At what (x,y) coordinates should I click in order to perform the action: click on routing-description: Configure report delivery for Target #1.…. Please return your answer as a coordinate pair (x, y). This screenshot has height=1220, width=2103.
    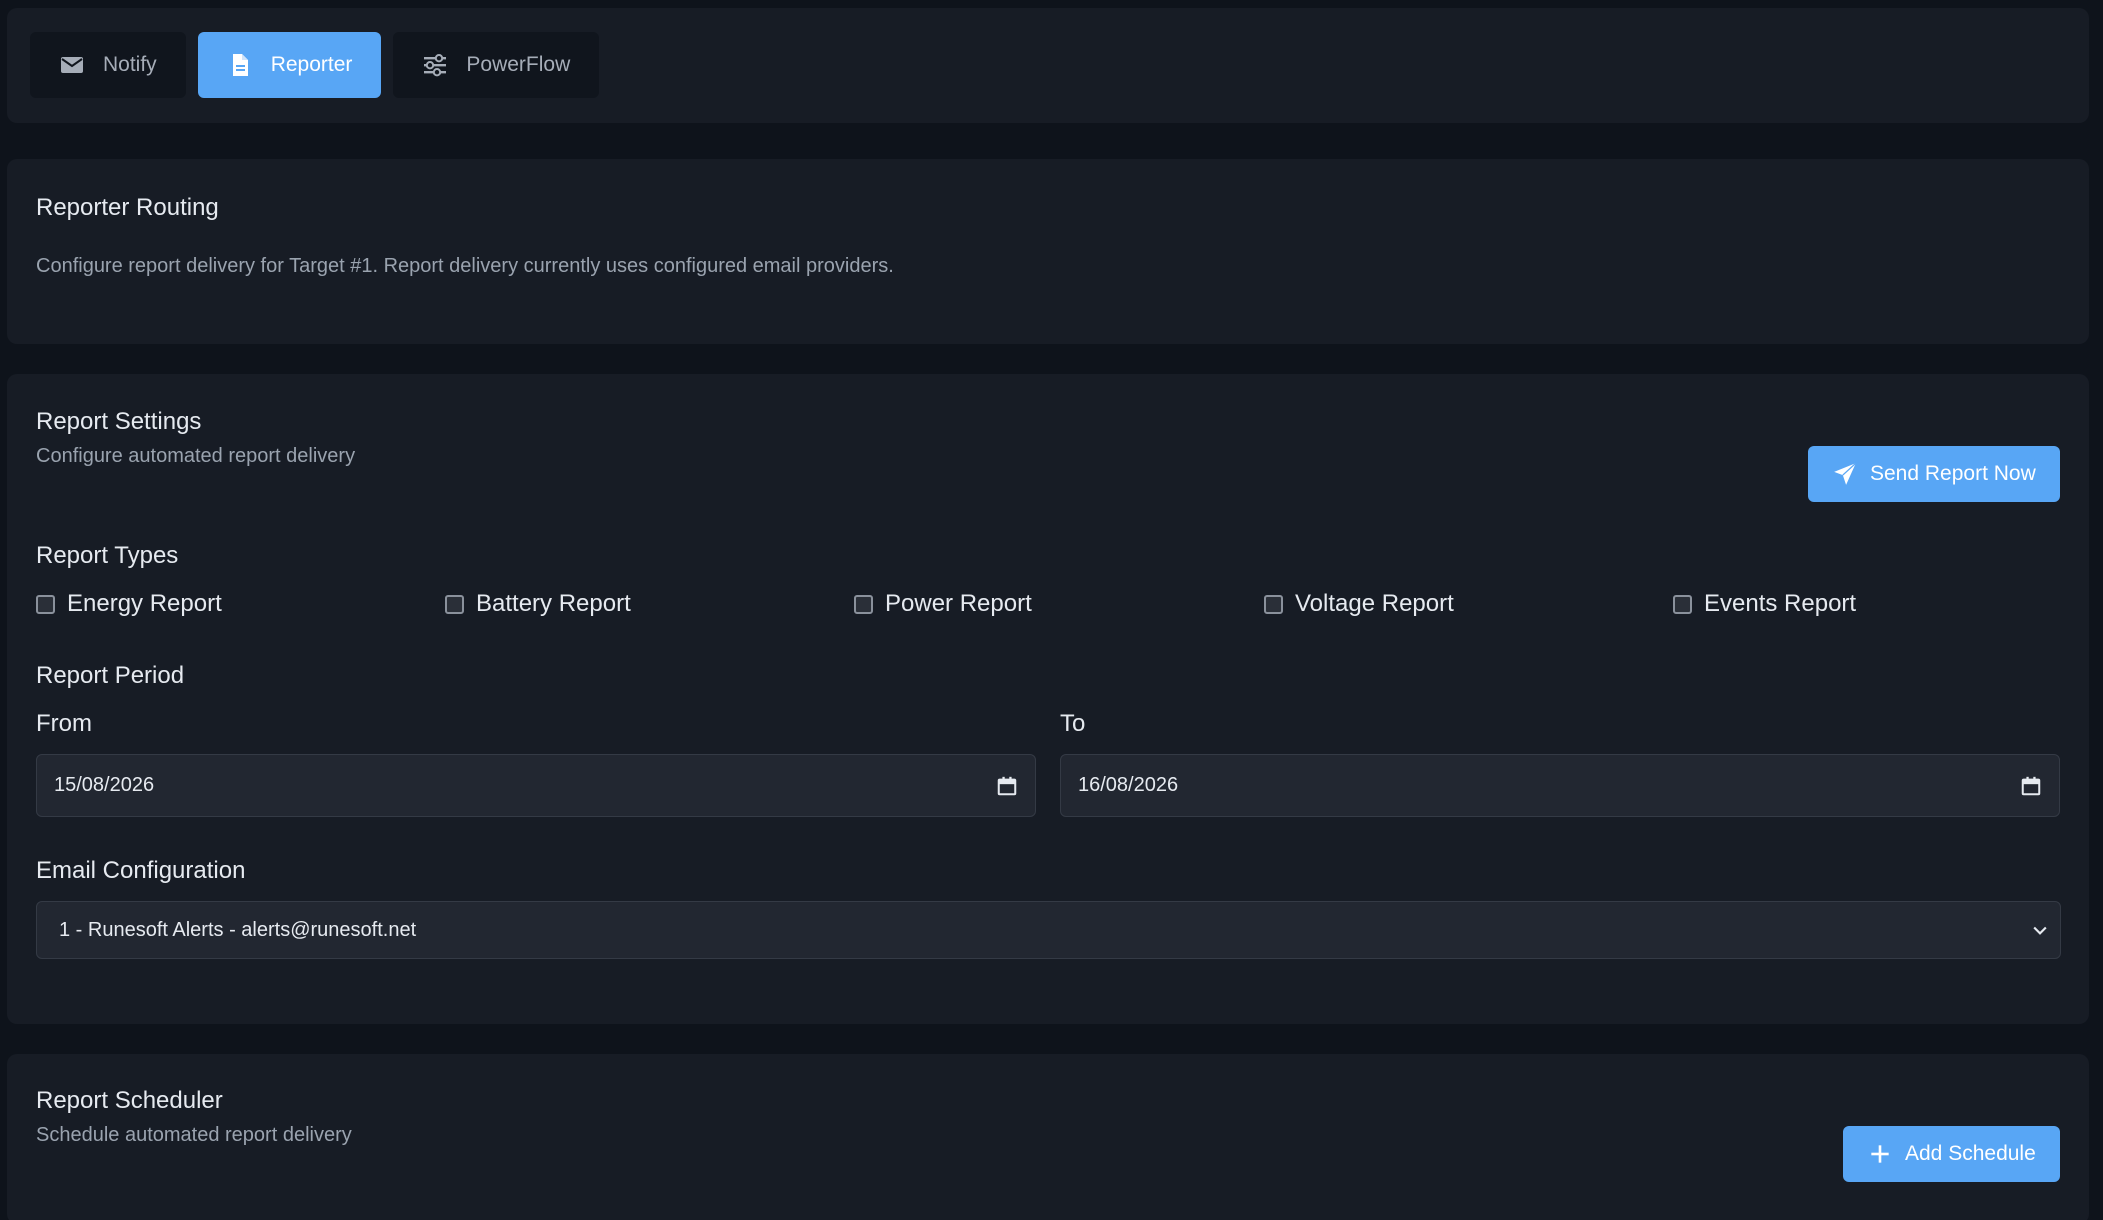
    Looking at the image, I should click on (465, 266).